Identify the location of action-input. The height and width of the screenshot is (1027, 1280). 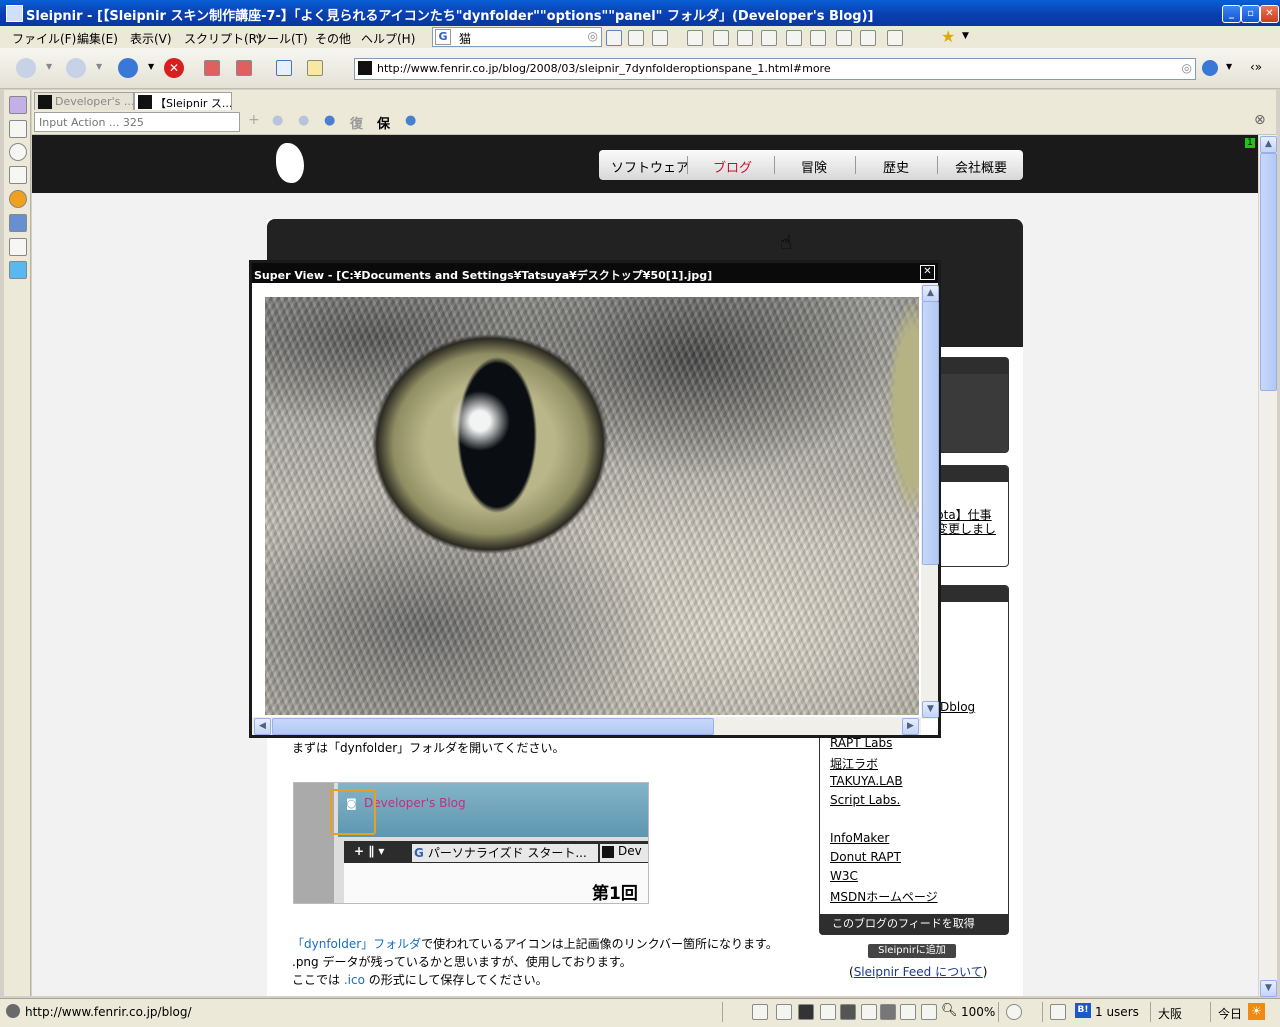
(137, 122).